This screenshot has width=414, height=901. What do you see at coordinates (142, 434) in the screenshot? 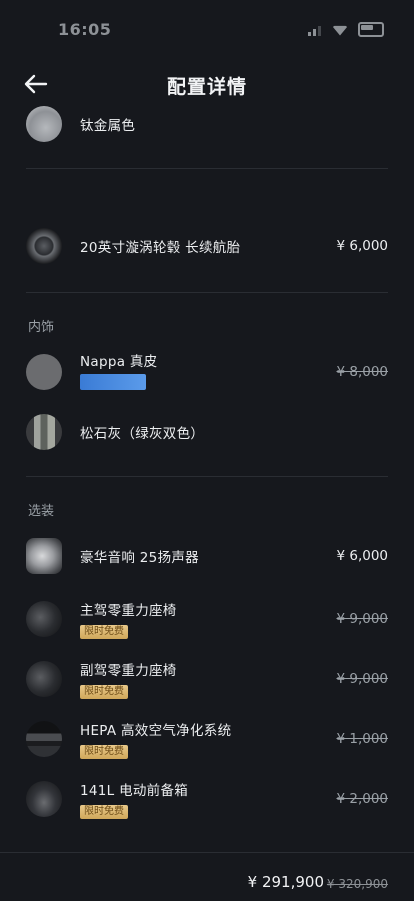
I see `interior-item-label: 松石灰（绿灰双色）` at bounding box center [142, 434].